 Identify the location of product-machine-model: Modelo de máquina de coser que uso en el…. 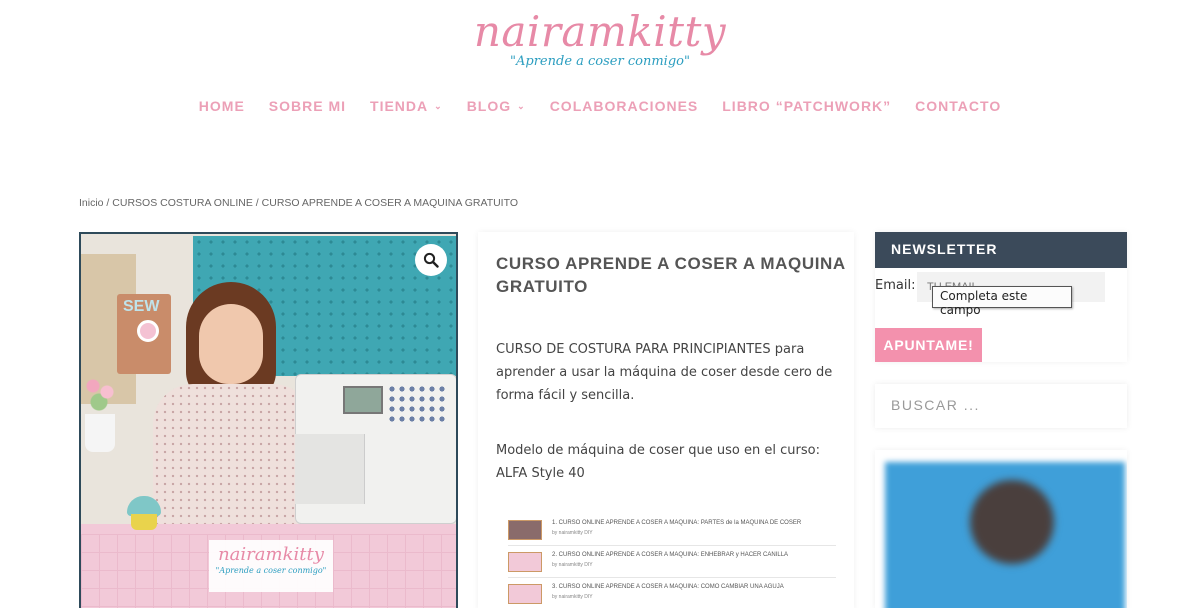
(658, 462).